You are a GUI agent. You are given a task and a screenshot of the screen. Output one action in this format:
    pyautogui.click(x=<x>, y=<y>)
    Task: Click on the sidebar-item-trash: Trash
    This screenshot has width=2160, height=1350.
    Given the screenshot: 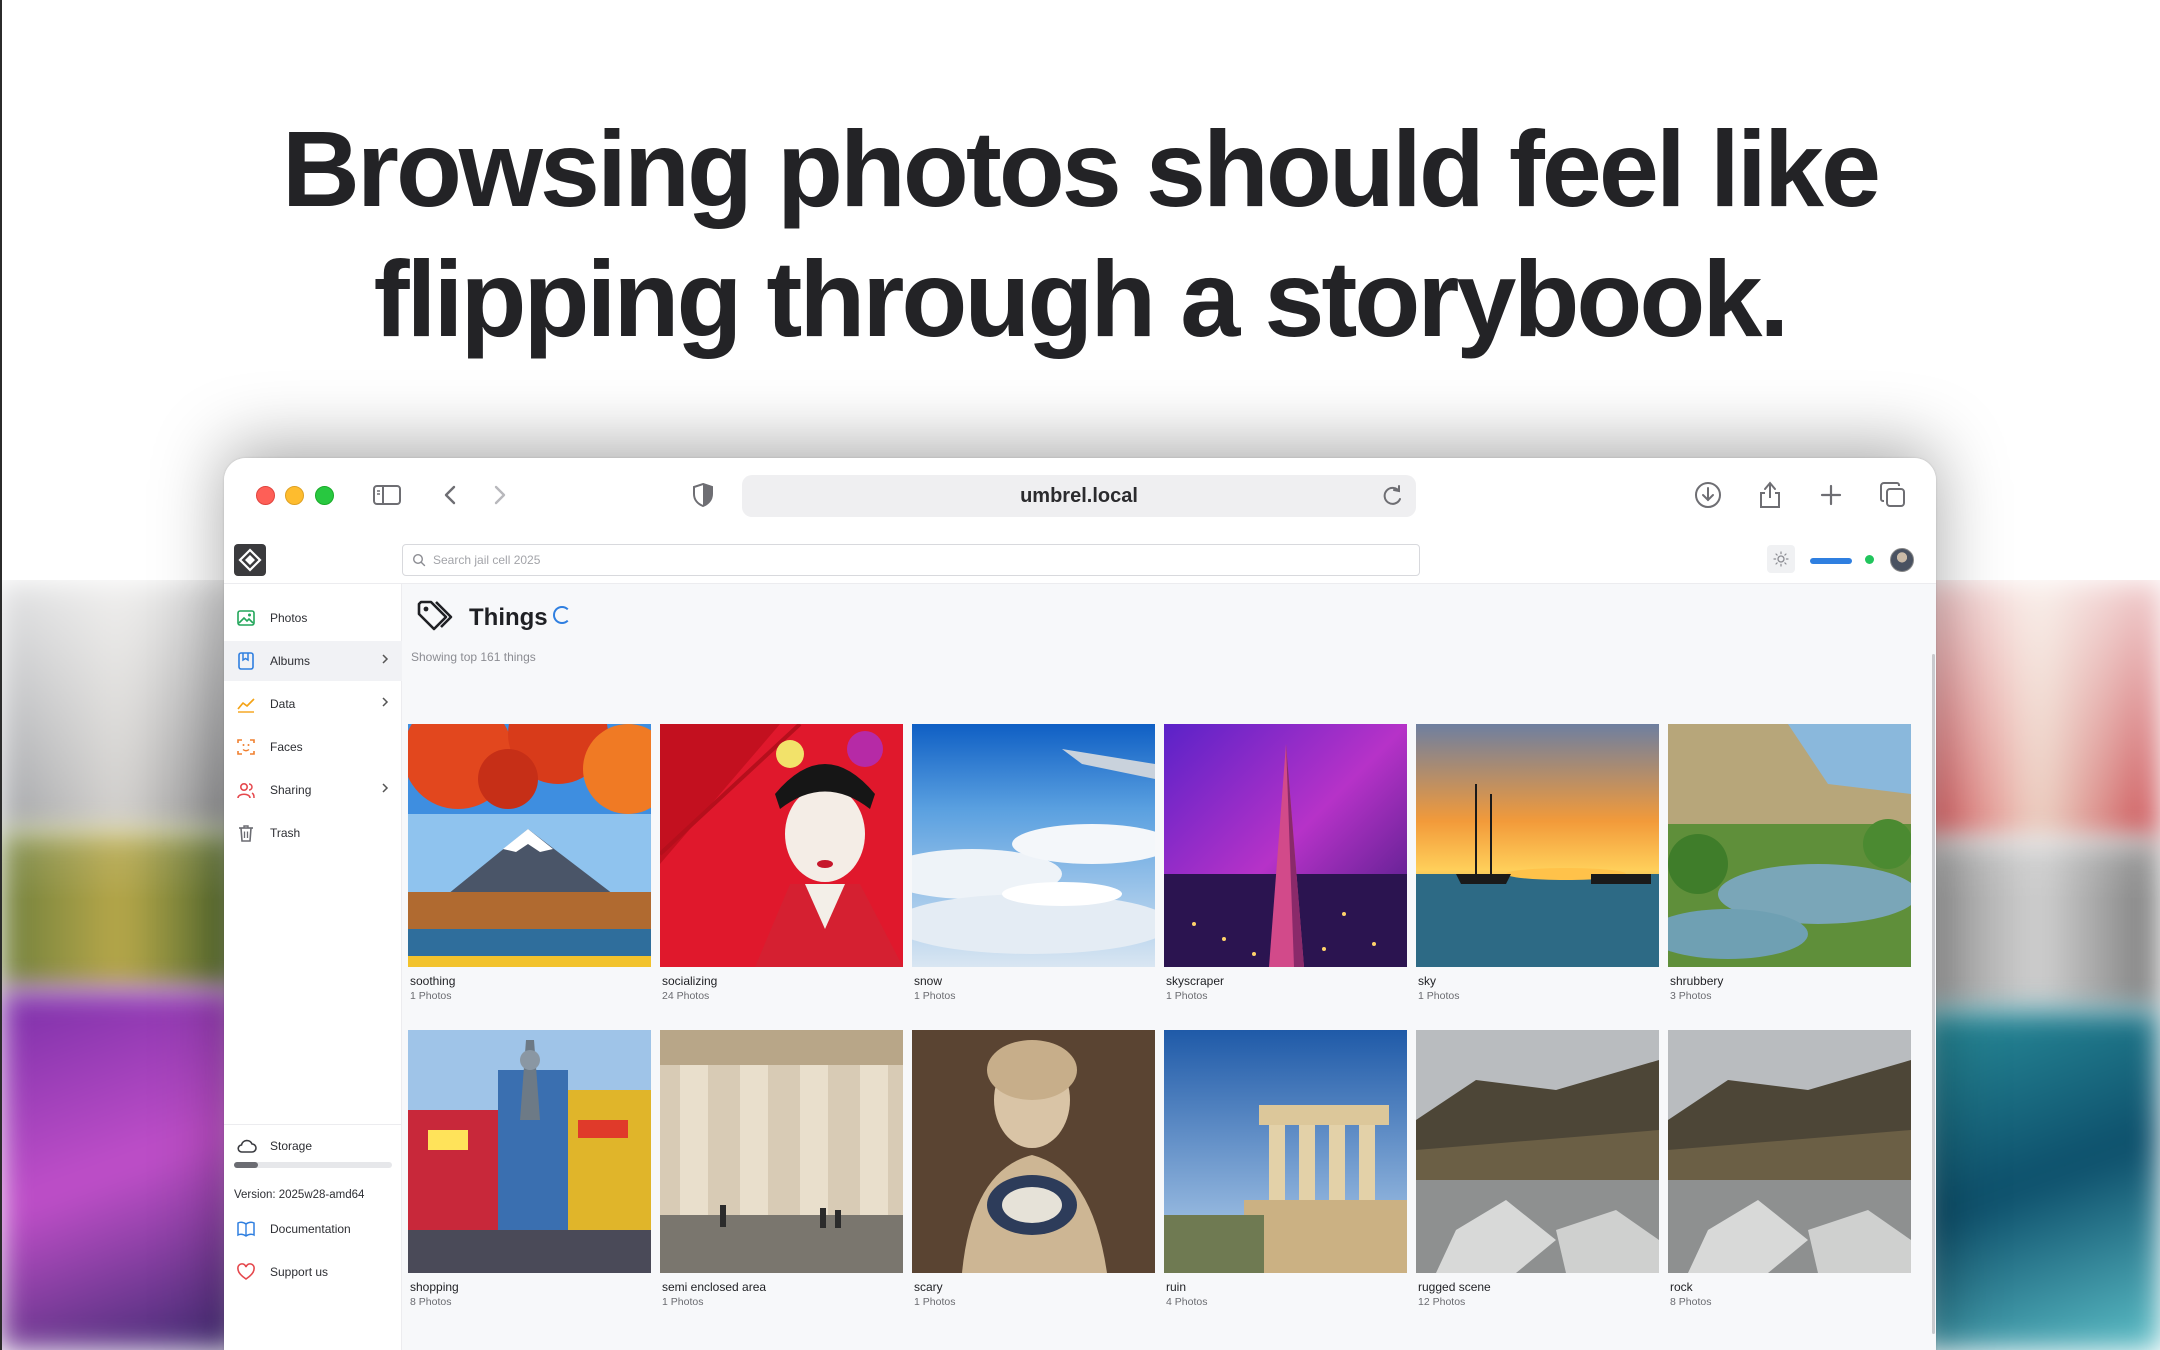 What is the action you would take?
    pyautogui.click(x=313, y=833)
    